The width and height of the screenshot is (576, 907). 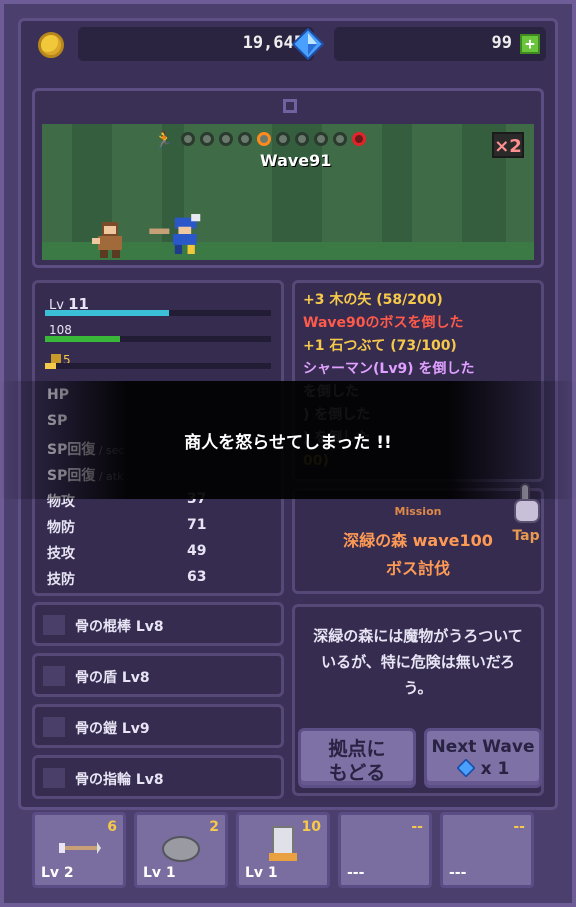 I want to click on equipment-name: 骨の鎧 Lv9, so click(x=112, y=729).